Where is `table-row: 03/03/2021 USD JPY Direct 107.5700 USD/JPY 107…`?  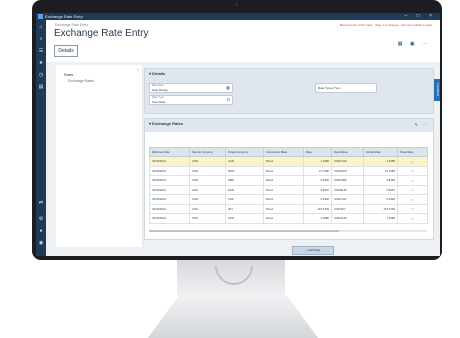
table-row: 03/03/2021 USD JPY Direct 107.5700 USD/JPY 107… is located at coordinates (288, 208).